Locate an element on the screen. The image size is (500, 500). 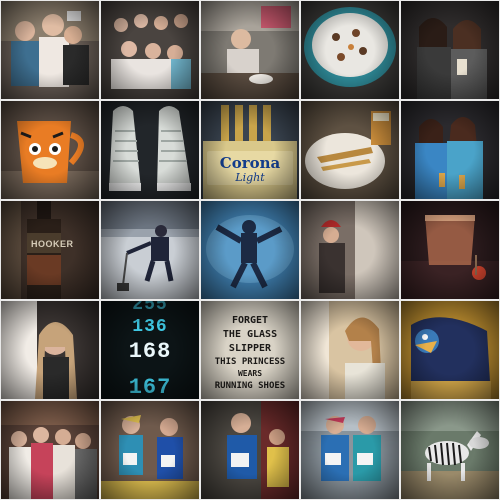
snow-angel is located at coordinates (250, 250).